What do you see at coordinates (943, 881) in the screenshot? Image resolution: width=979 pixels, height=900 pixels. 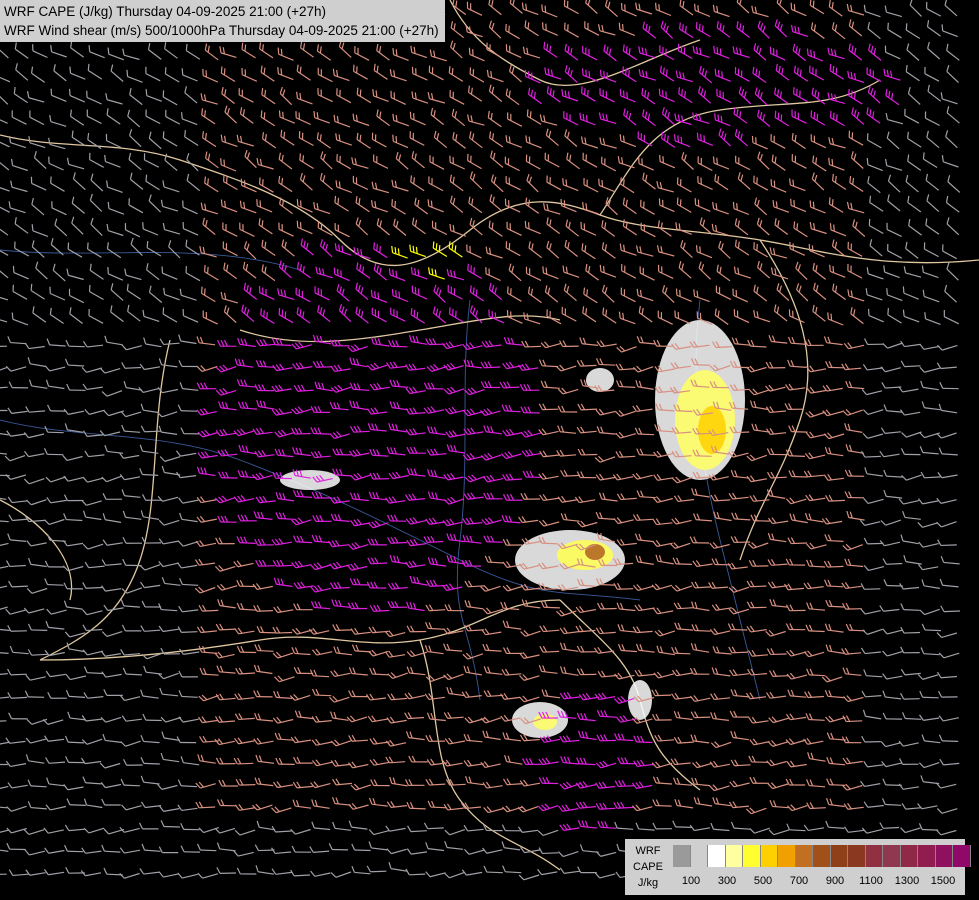 I see `legend-tick: 1500` at bounding box center [943, 881].